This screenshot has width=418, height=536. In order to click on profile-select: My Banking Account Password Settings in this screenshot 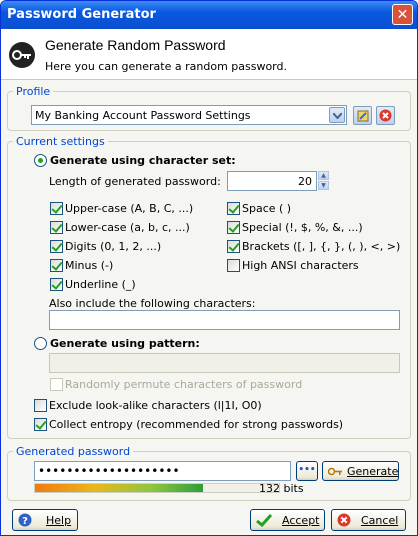, I will do `click(189, 115)`.